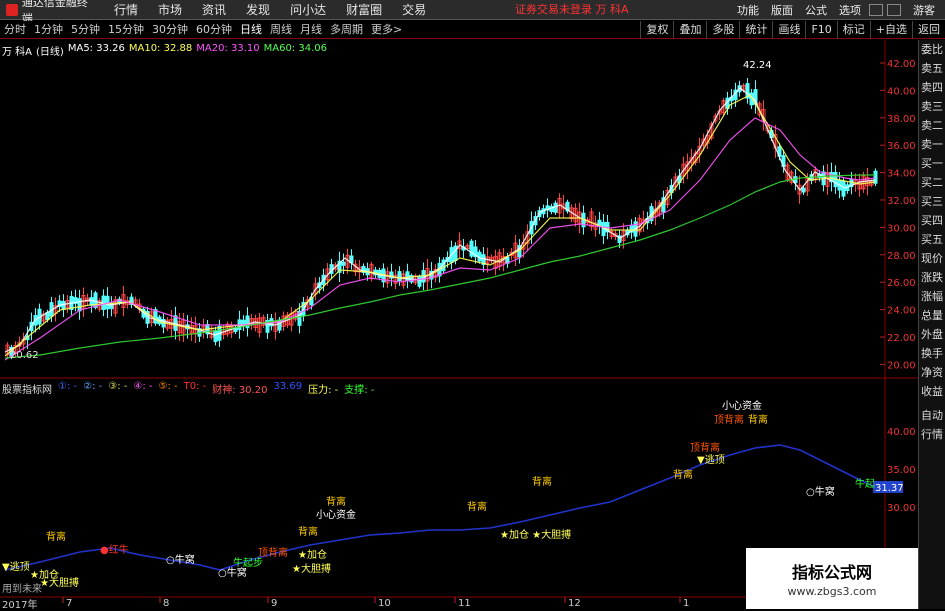 The width and height of the screenshot is (945, 611). Describe the element at coordinates (901, 338) in the screenshot. I see `price-label: 22.00` at that location.